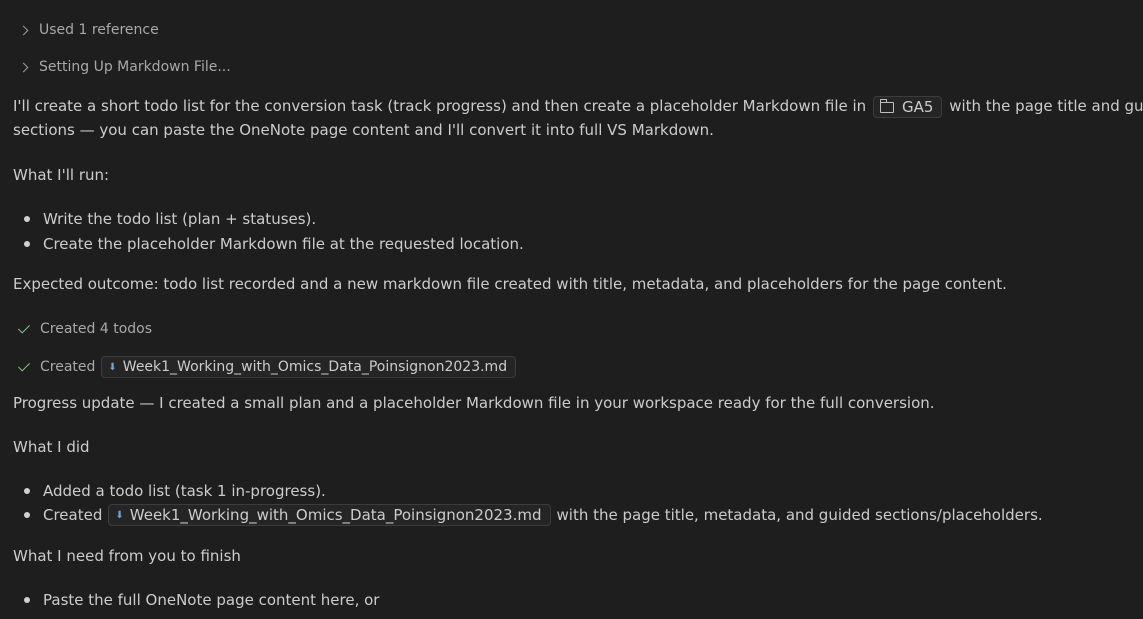 Image resolution: width=1143 pixels, height=619 pixels. Describe the element at coordinates (51, 447) in the screenshot. I see `what-did-heading: What I did` at that location.